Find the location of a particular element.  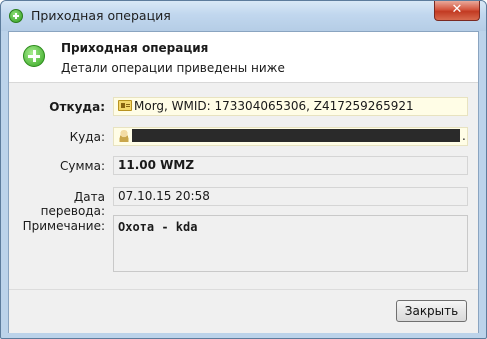

note-field: Охота - kda is located at coordinates (290, 243).